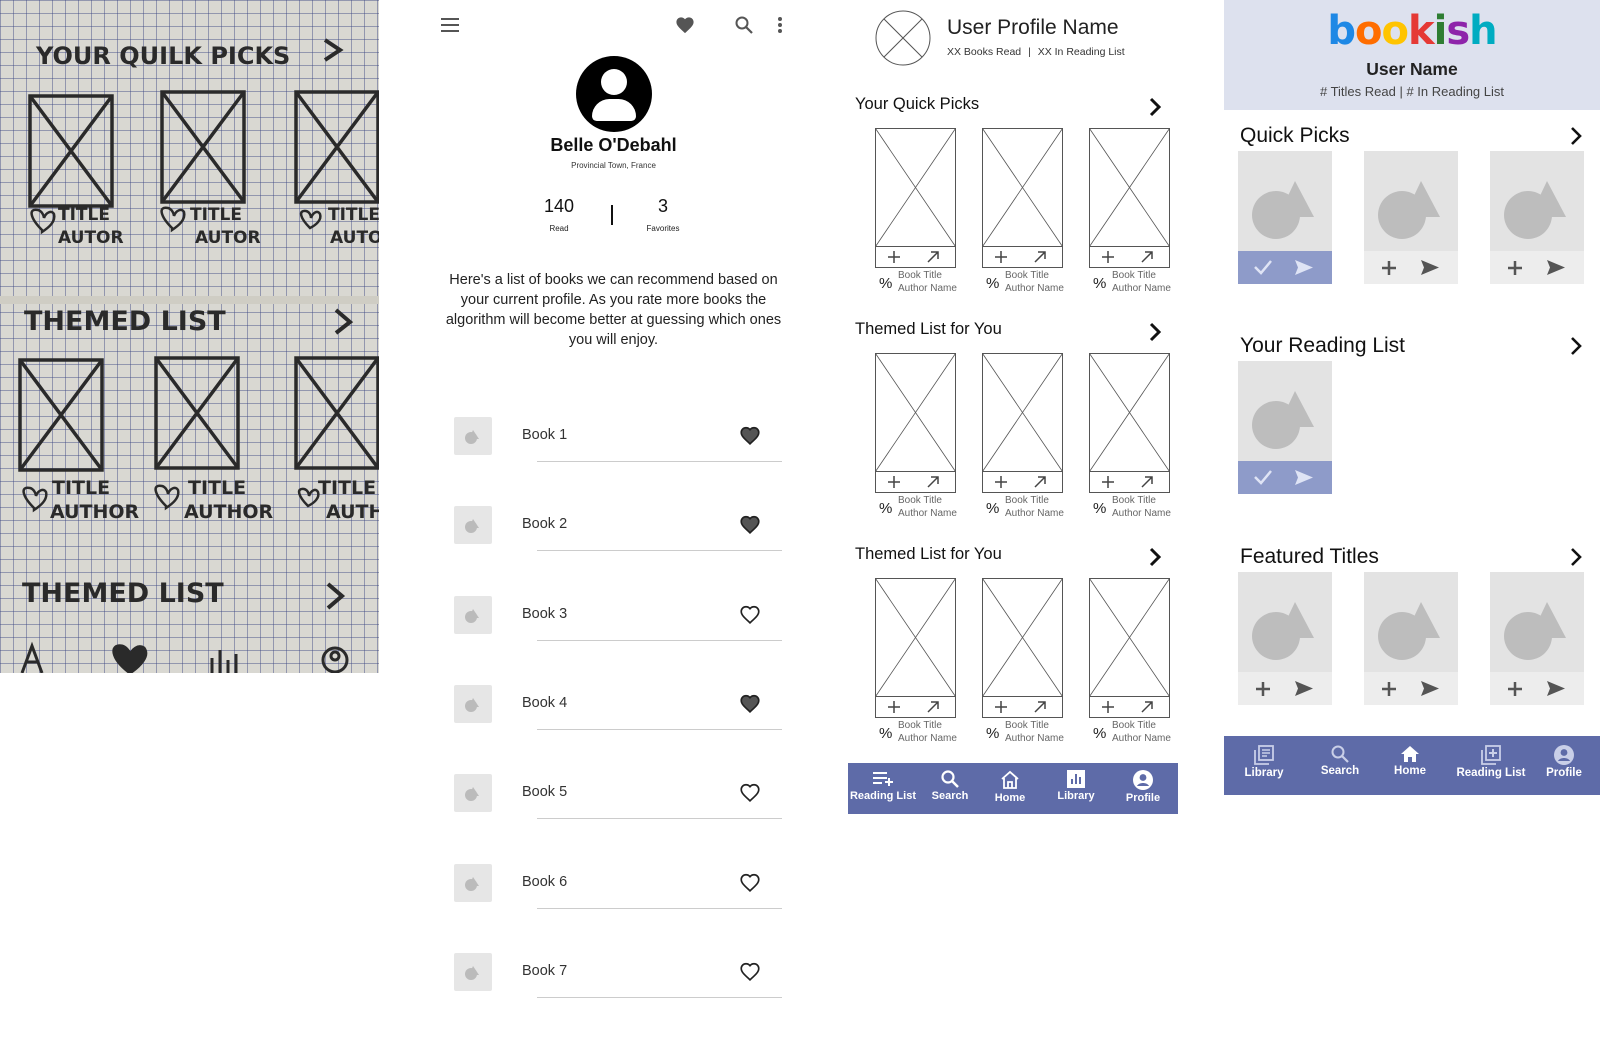 The height and width of the screenshot is (1051, 1600). I want to click on book-list-item: Book 5, so click(613, 819).